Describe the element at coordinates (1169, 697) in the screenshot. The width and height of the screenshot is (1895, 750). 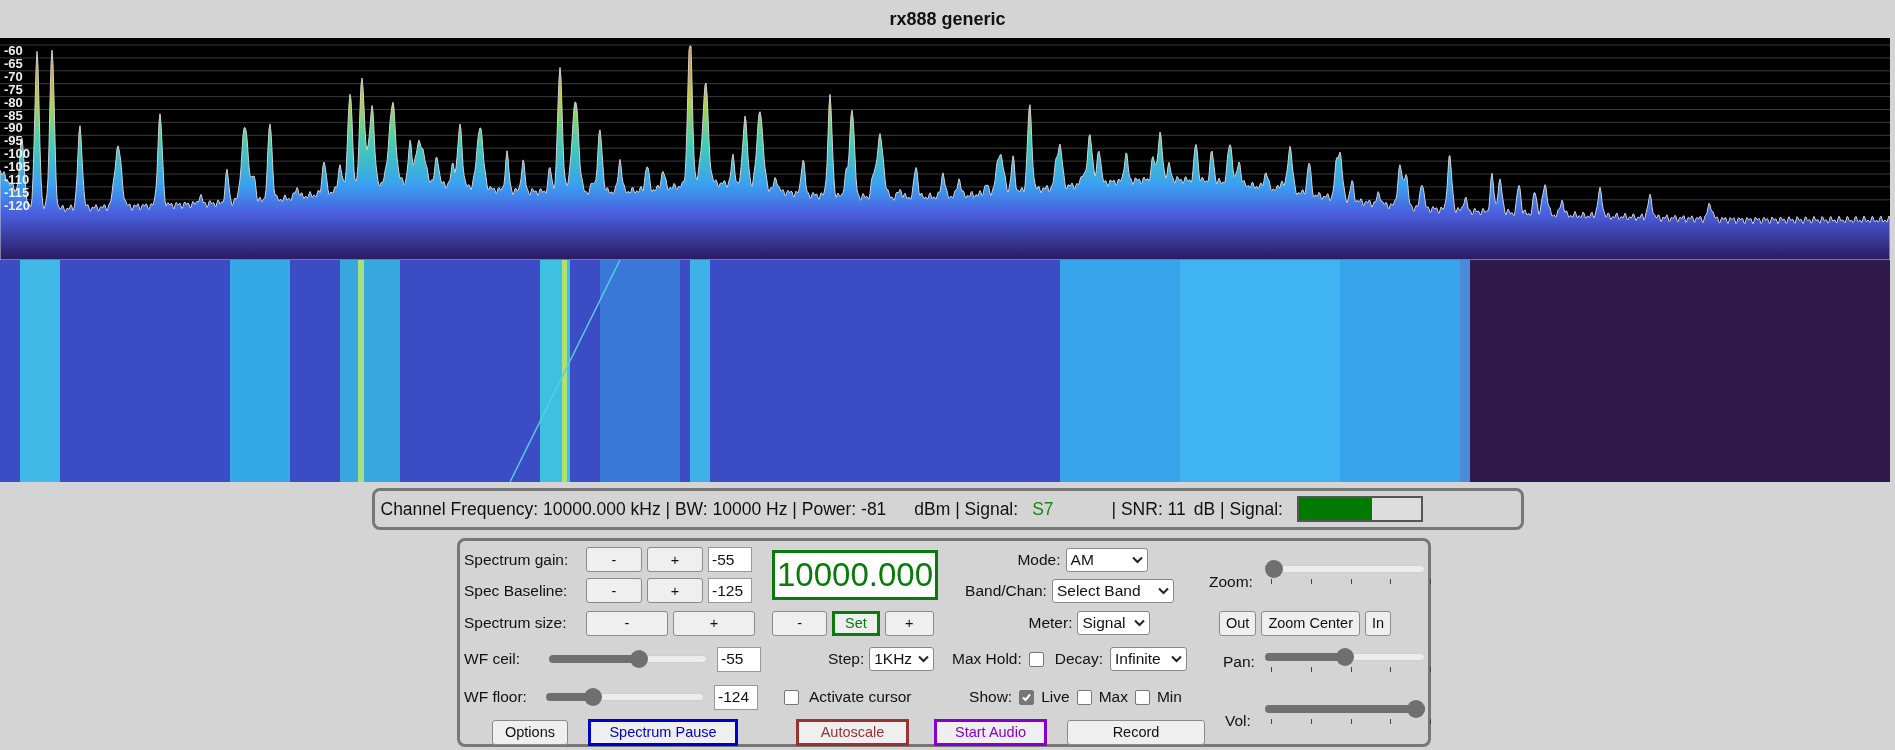
I see `checkbox-label: Min` at that location.